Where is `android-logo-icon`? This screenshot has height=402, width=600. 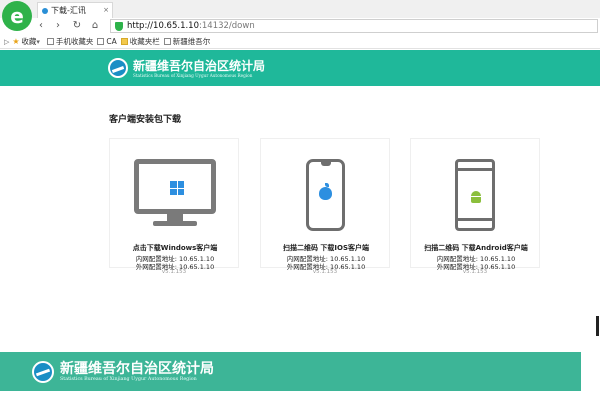 android-logo-icon is located at coordinates (476, 197).